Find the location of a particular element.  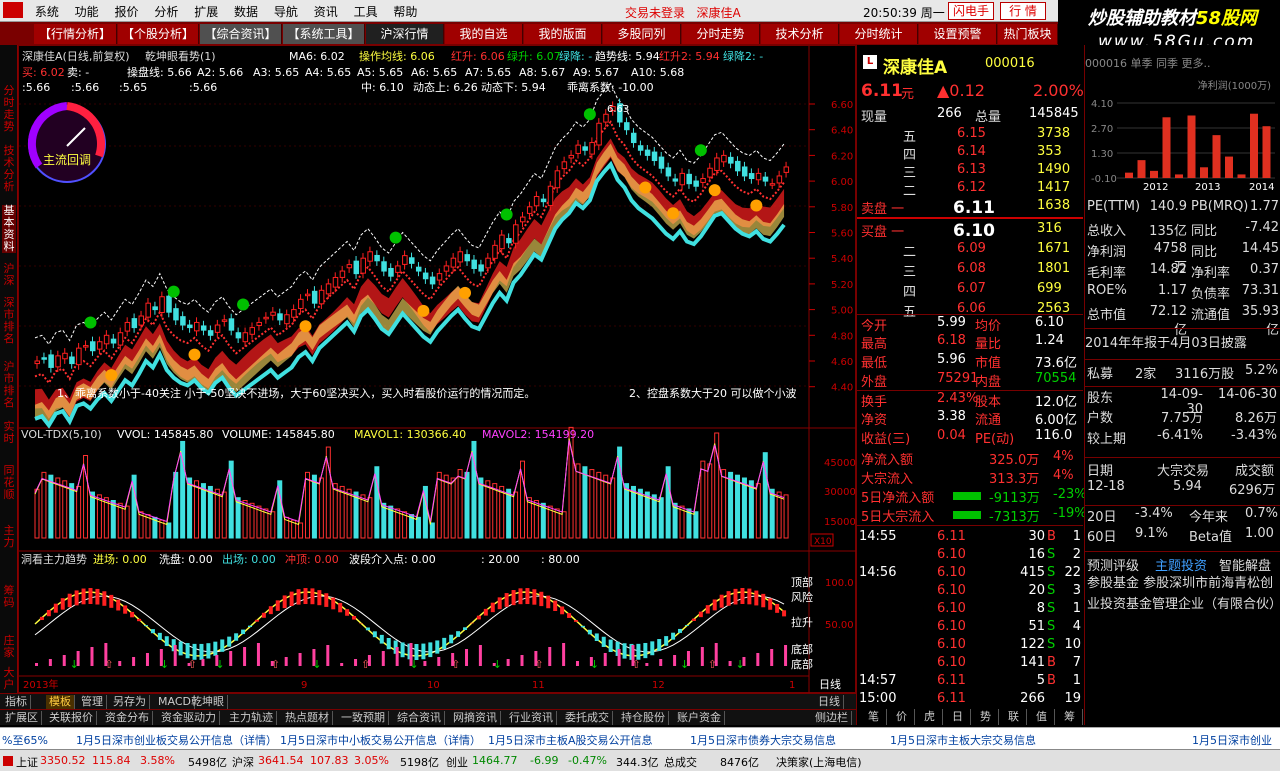

ask-row-1: 卖盘 一 6.11 1638 is located at coordinates (970, 208).